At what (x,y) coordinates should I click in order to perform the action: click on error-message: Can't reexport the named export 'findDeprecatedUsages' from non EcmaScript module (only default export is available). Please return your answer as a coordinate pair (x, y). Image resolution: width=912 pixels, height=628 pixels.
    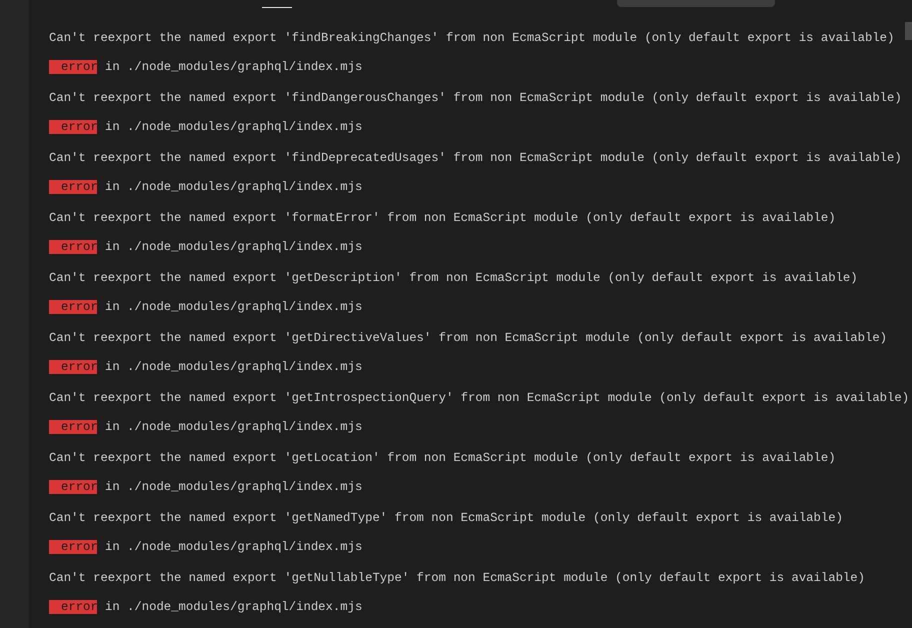
    Looking at the image, I should click on (475, 158).